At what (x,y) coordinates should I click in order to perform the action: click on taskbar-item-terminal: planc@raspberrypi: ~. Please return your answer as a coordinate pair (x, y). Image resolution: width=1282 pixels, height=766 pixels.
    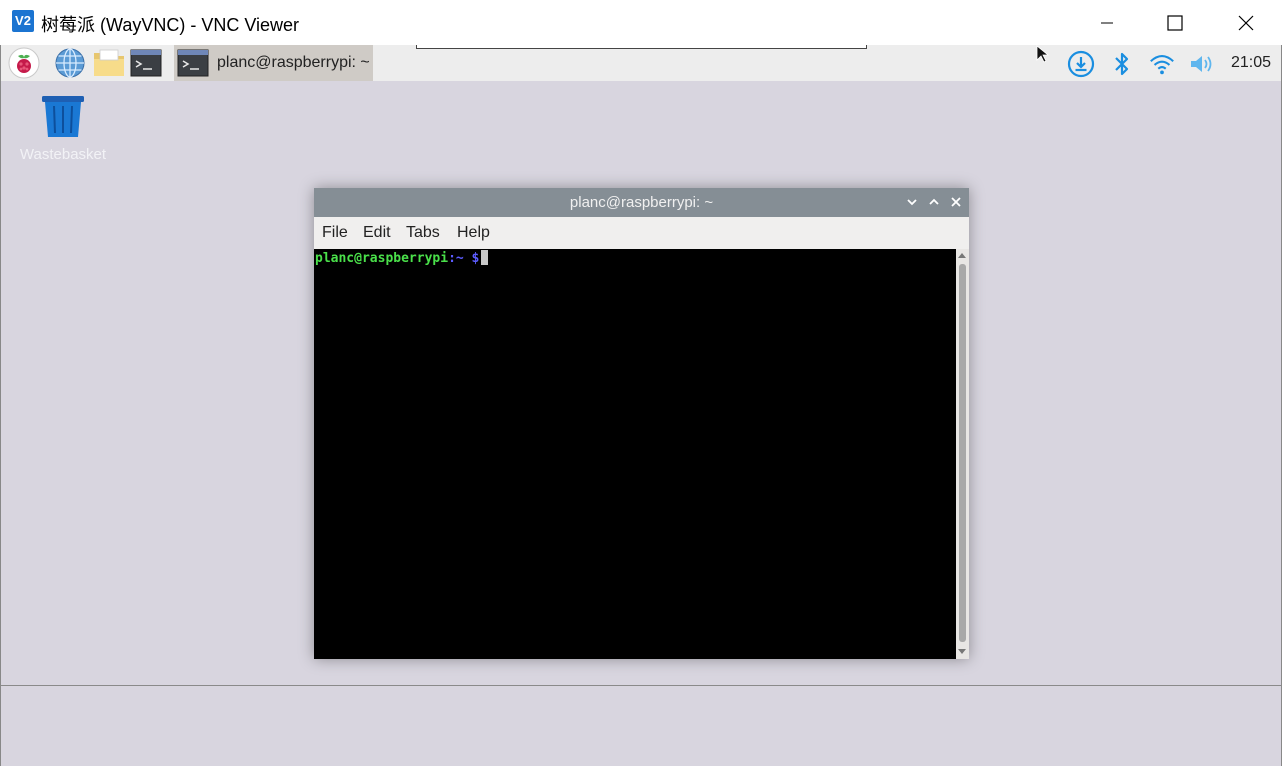
    Looking at the image, I should click on (273, 63).